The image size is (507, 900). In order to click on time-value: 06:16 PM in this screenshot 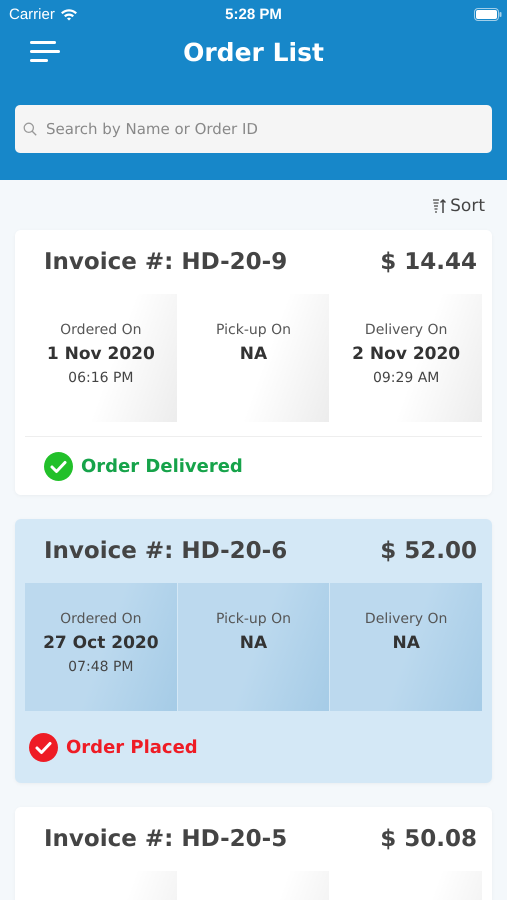, I will do `click(101, 378)`.